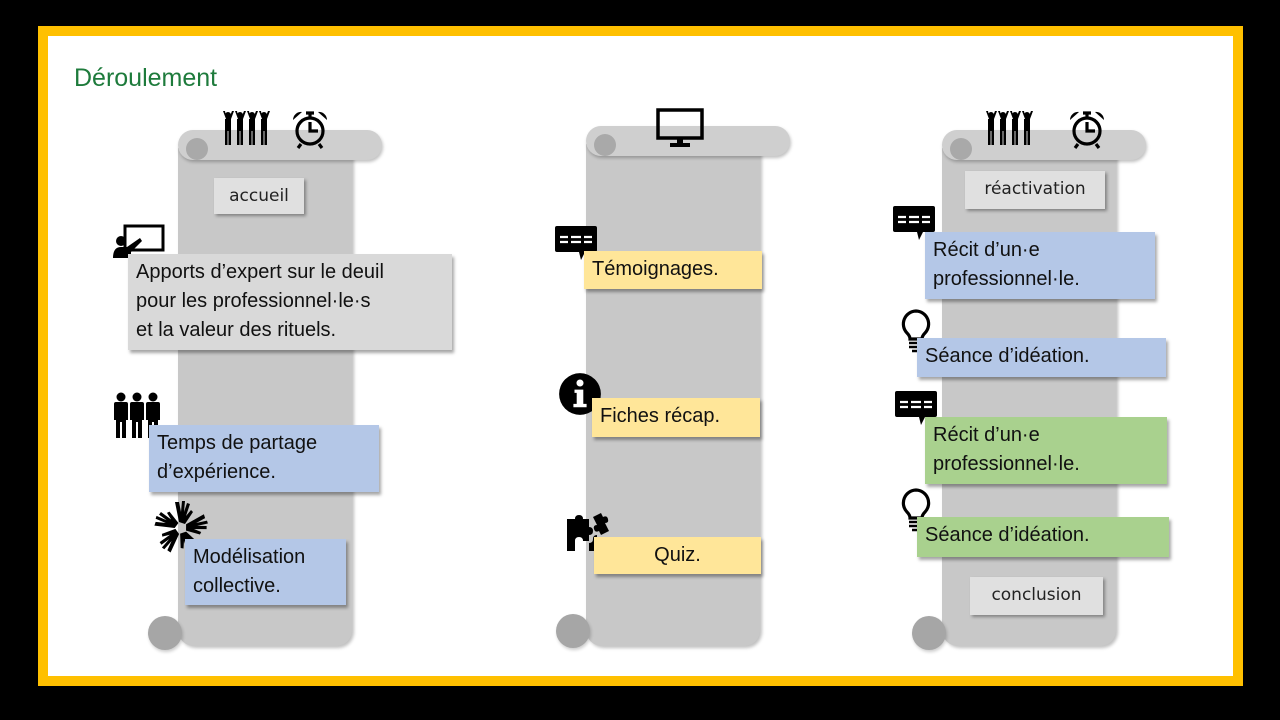 This screenshot has height=720, width=1280. What do you see at coordinates (655, 269) in the screenshot?
I see `line: Témoignages.` at bounding box center [655, 269].